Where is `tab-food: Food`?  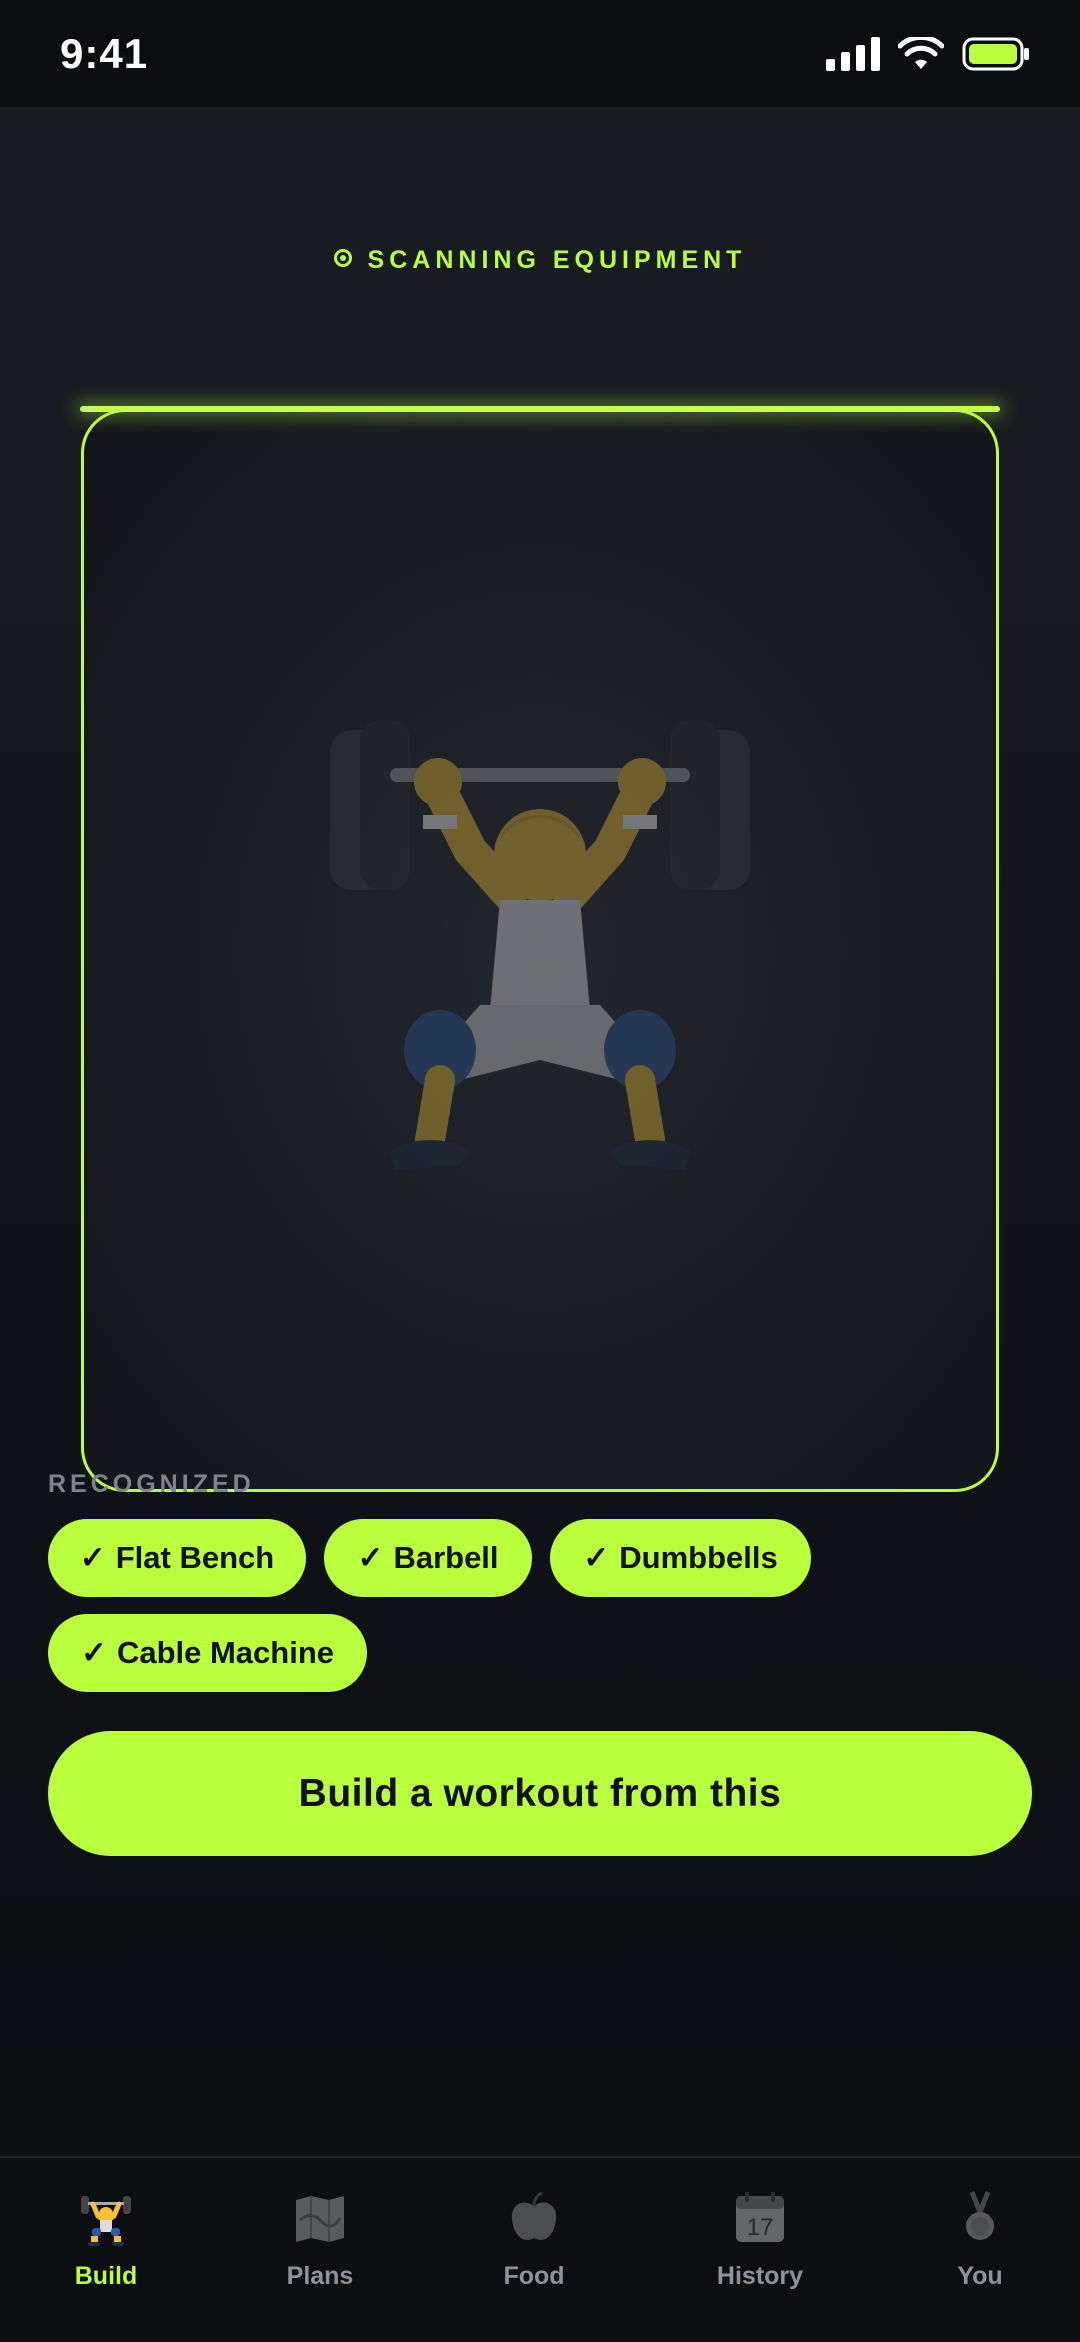 tab-food: Food is located at coordinates (534, 2250).